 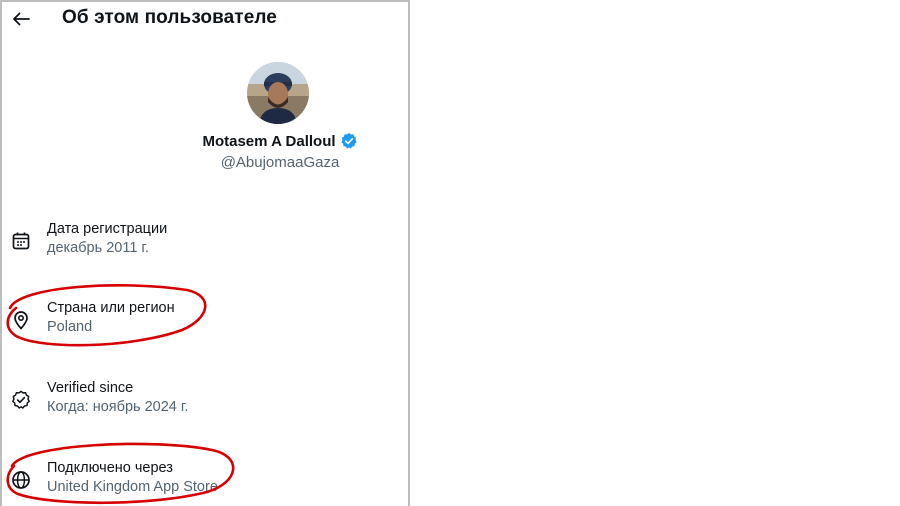 What do you see at coordinates (110, 468) in the screenshot?
I see `info-label: Подключено через` at bounding box center [110, 468].